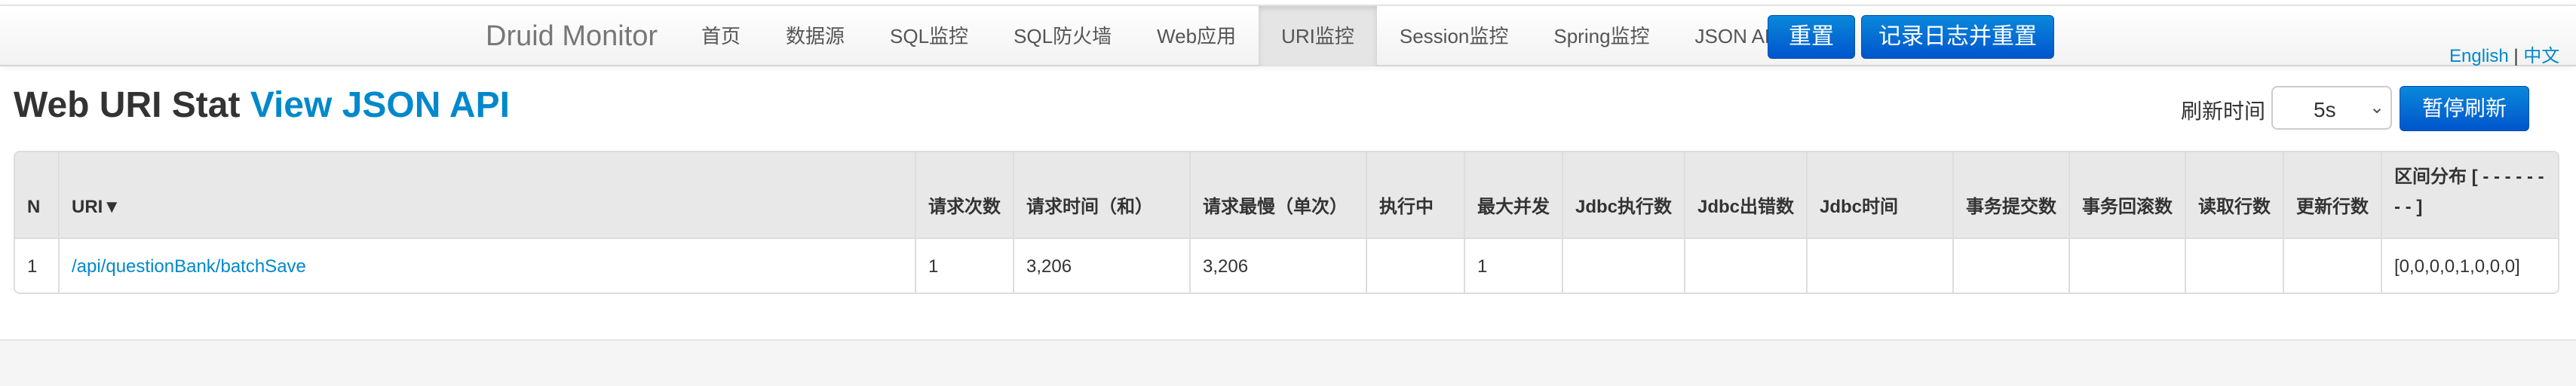 Image resolution: width=2576 pixels, height=386 pixels. Describe the element at coordinates (721, 36) in the screenshot. I see `nav-item-home: 首页` at that location.